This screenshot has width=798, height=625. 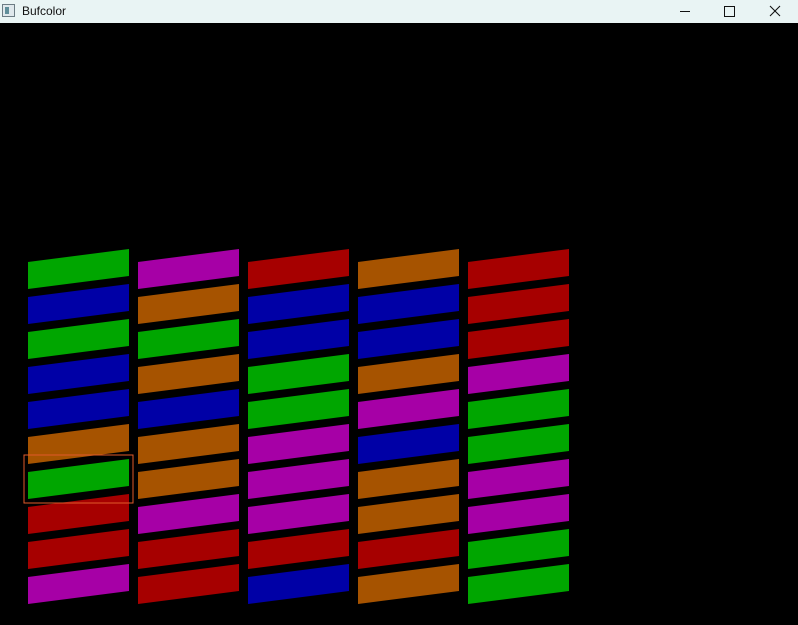 What do you see at coordinates (78, 409) in the screenshot?
I see `color-bar-c1-r5` at bounding box center [78, 409].